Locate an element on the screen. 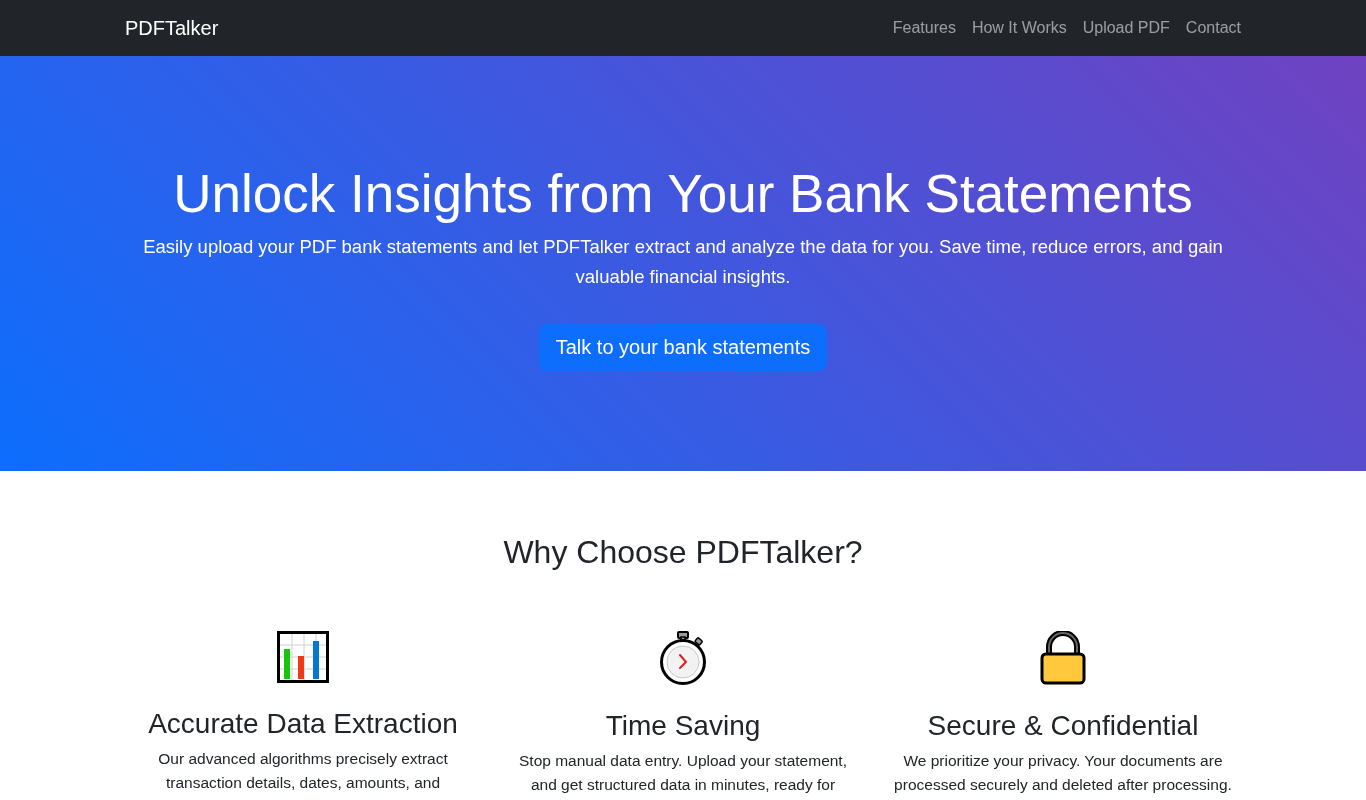 Image resolution: width=1366 pixels, height=800 pixels. hero-title: Unlock Insights from Your Bank Statements is located at coordinates (683, 194).